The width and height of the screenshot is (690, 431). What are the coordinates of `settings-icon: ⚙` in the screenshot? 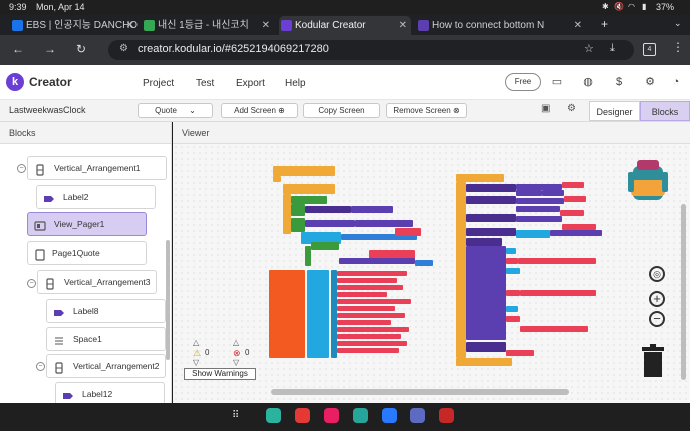 It's located at (650, 82).